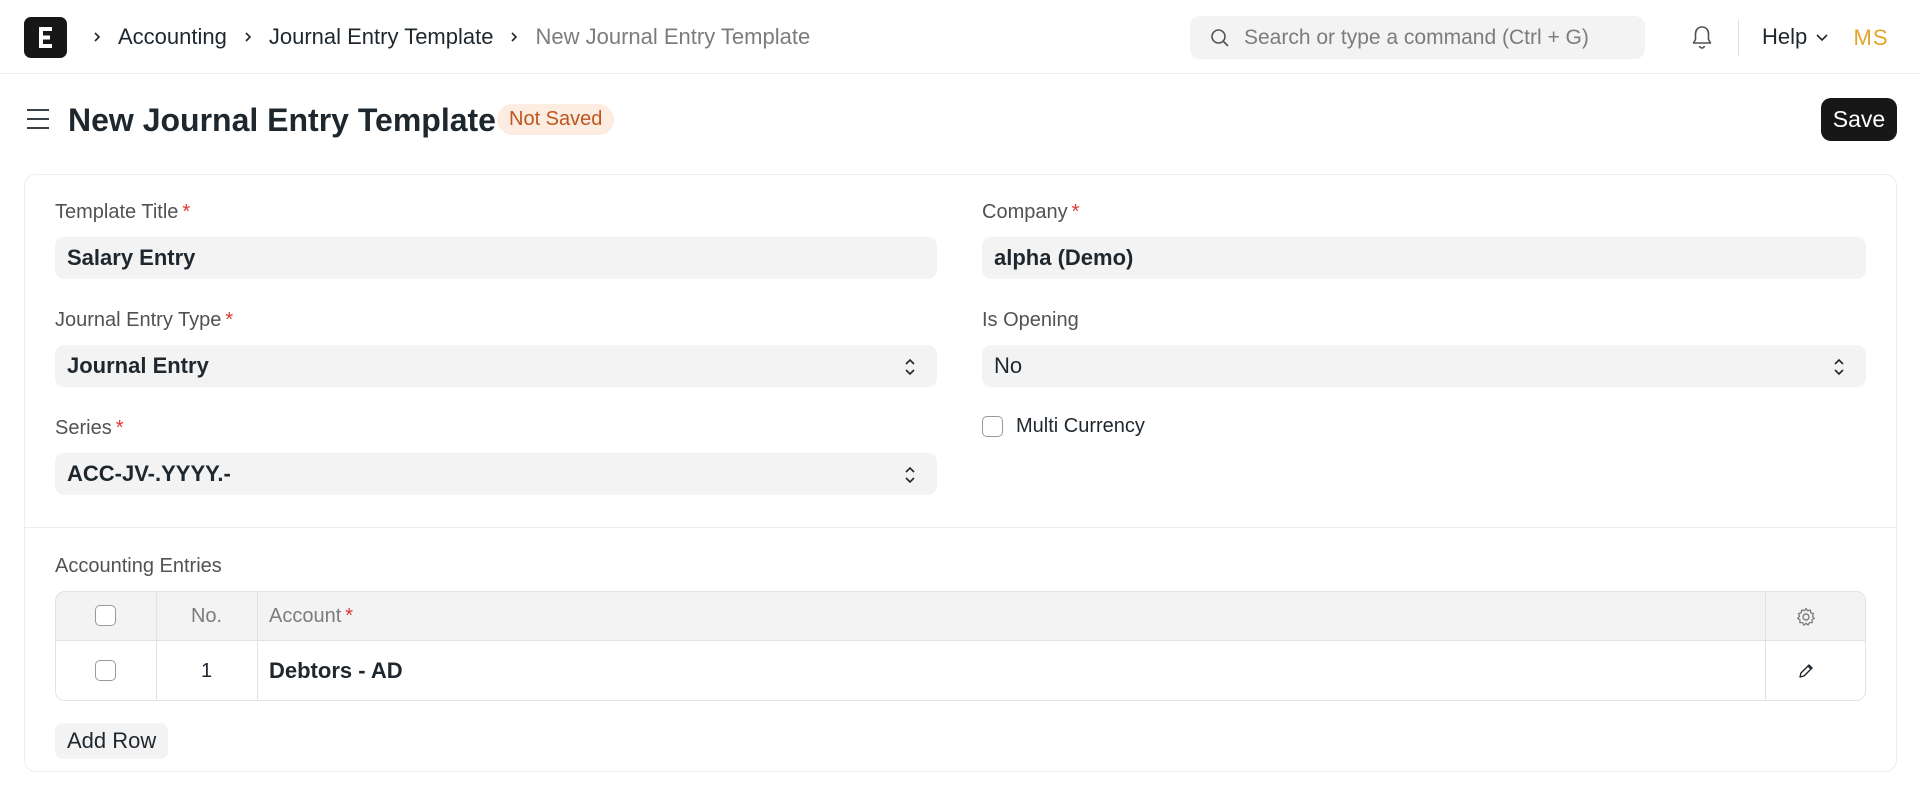  I want to click on multi-currency-label: Multi Currency, so click(1080, 426).